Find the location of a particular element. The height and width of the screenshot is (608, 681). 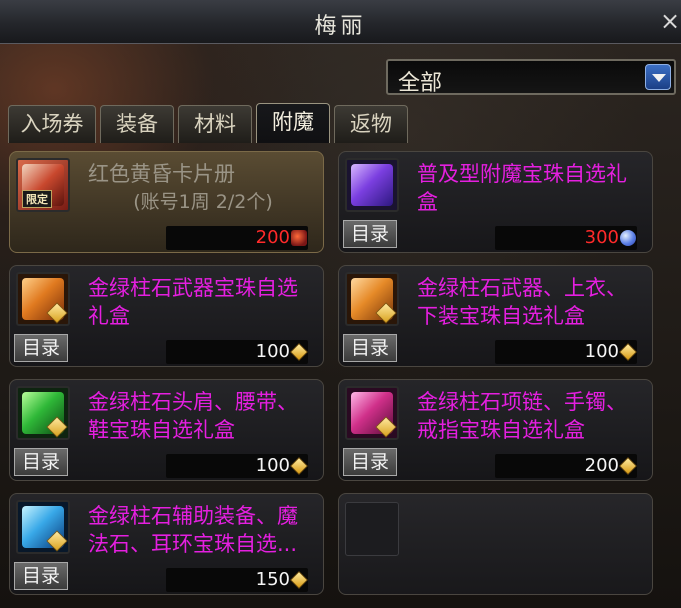

item-price: 300 is located at coordinates (601, 237).